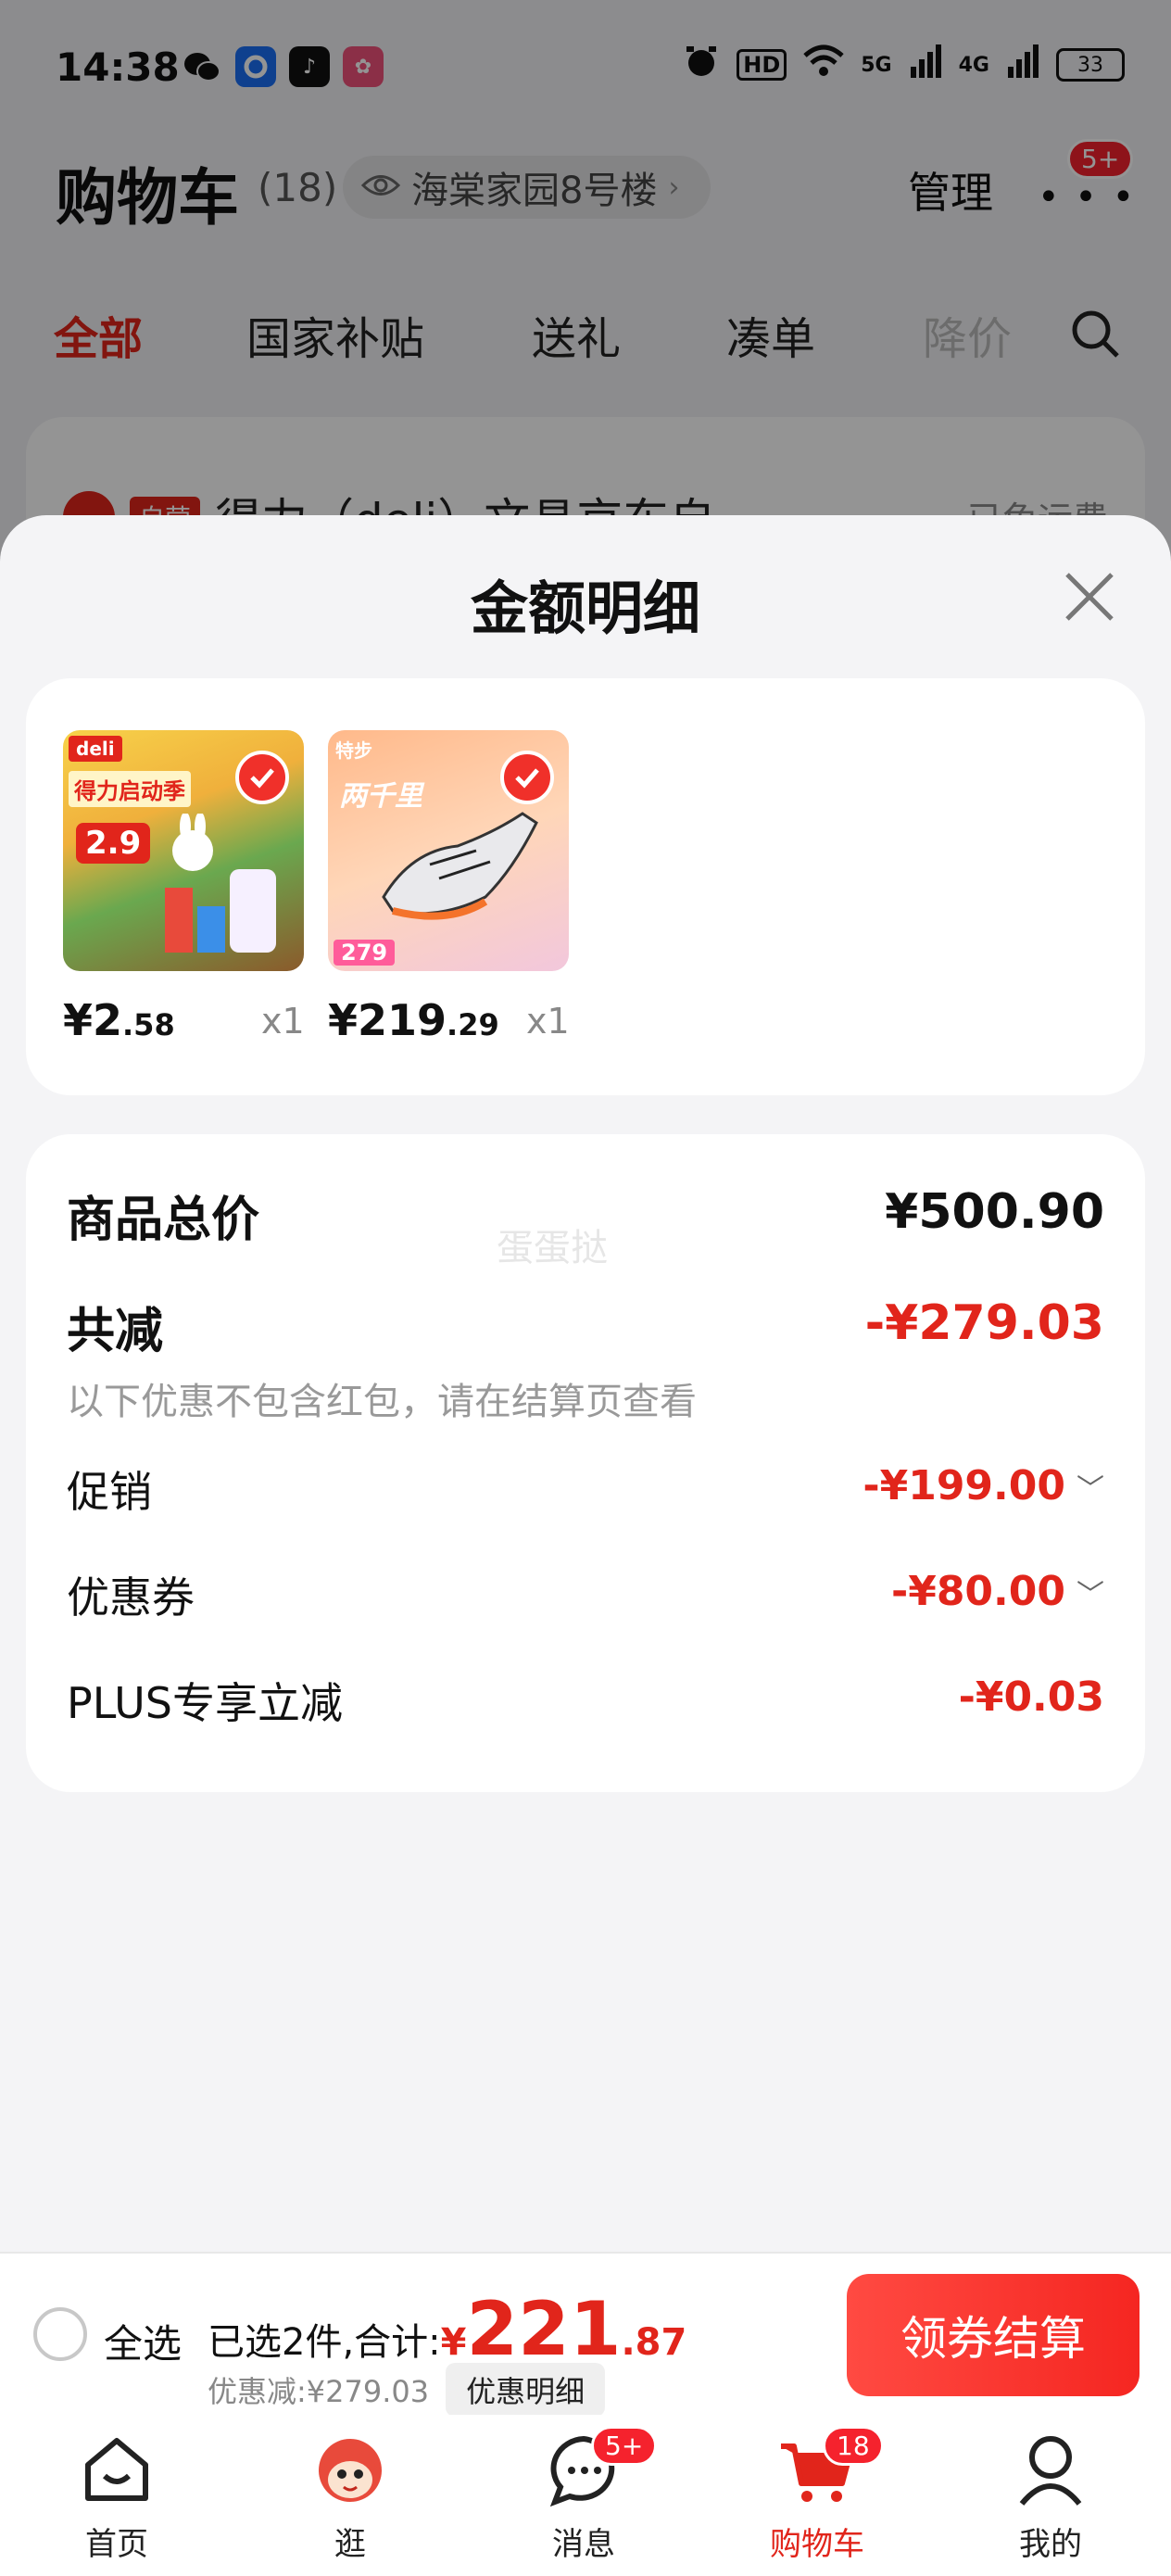 The image size is (1171, 2576). I want to click on cart-badge: 18, so click(854, 2446).